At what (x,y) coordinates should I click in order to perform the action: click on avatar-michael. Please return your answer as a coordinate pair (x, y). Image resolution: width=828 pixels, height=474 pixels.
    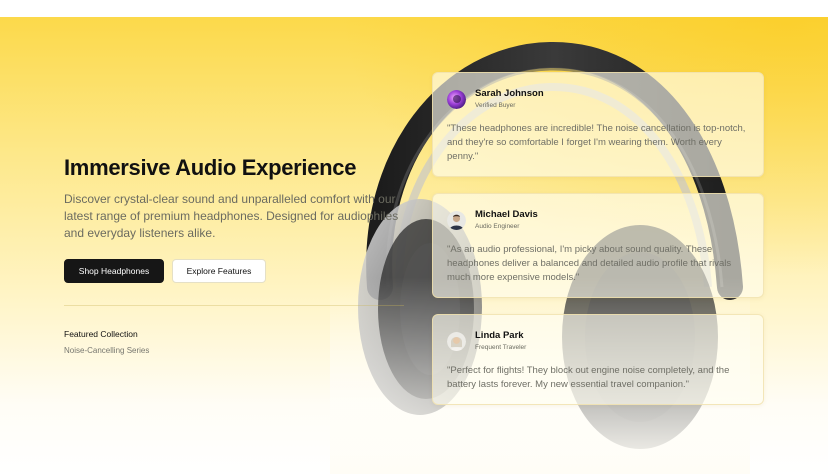
    Looking at the image, I should click on (456, 220).